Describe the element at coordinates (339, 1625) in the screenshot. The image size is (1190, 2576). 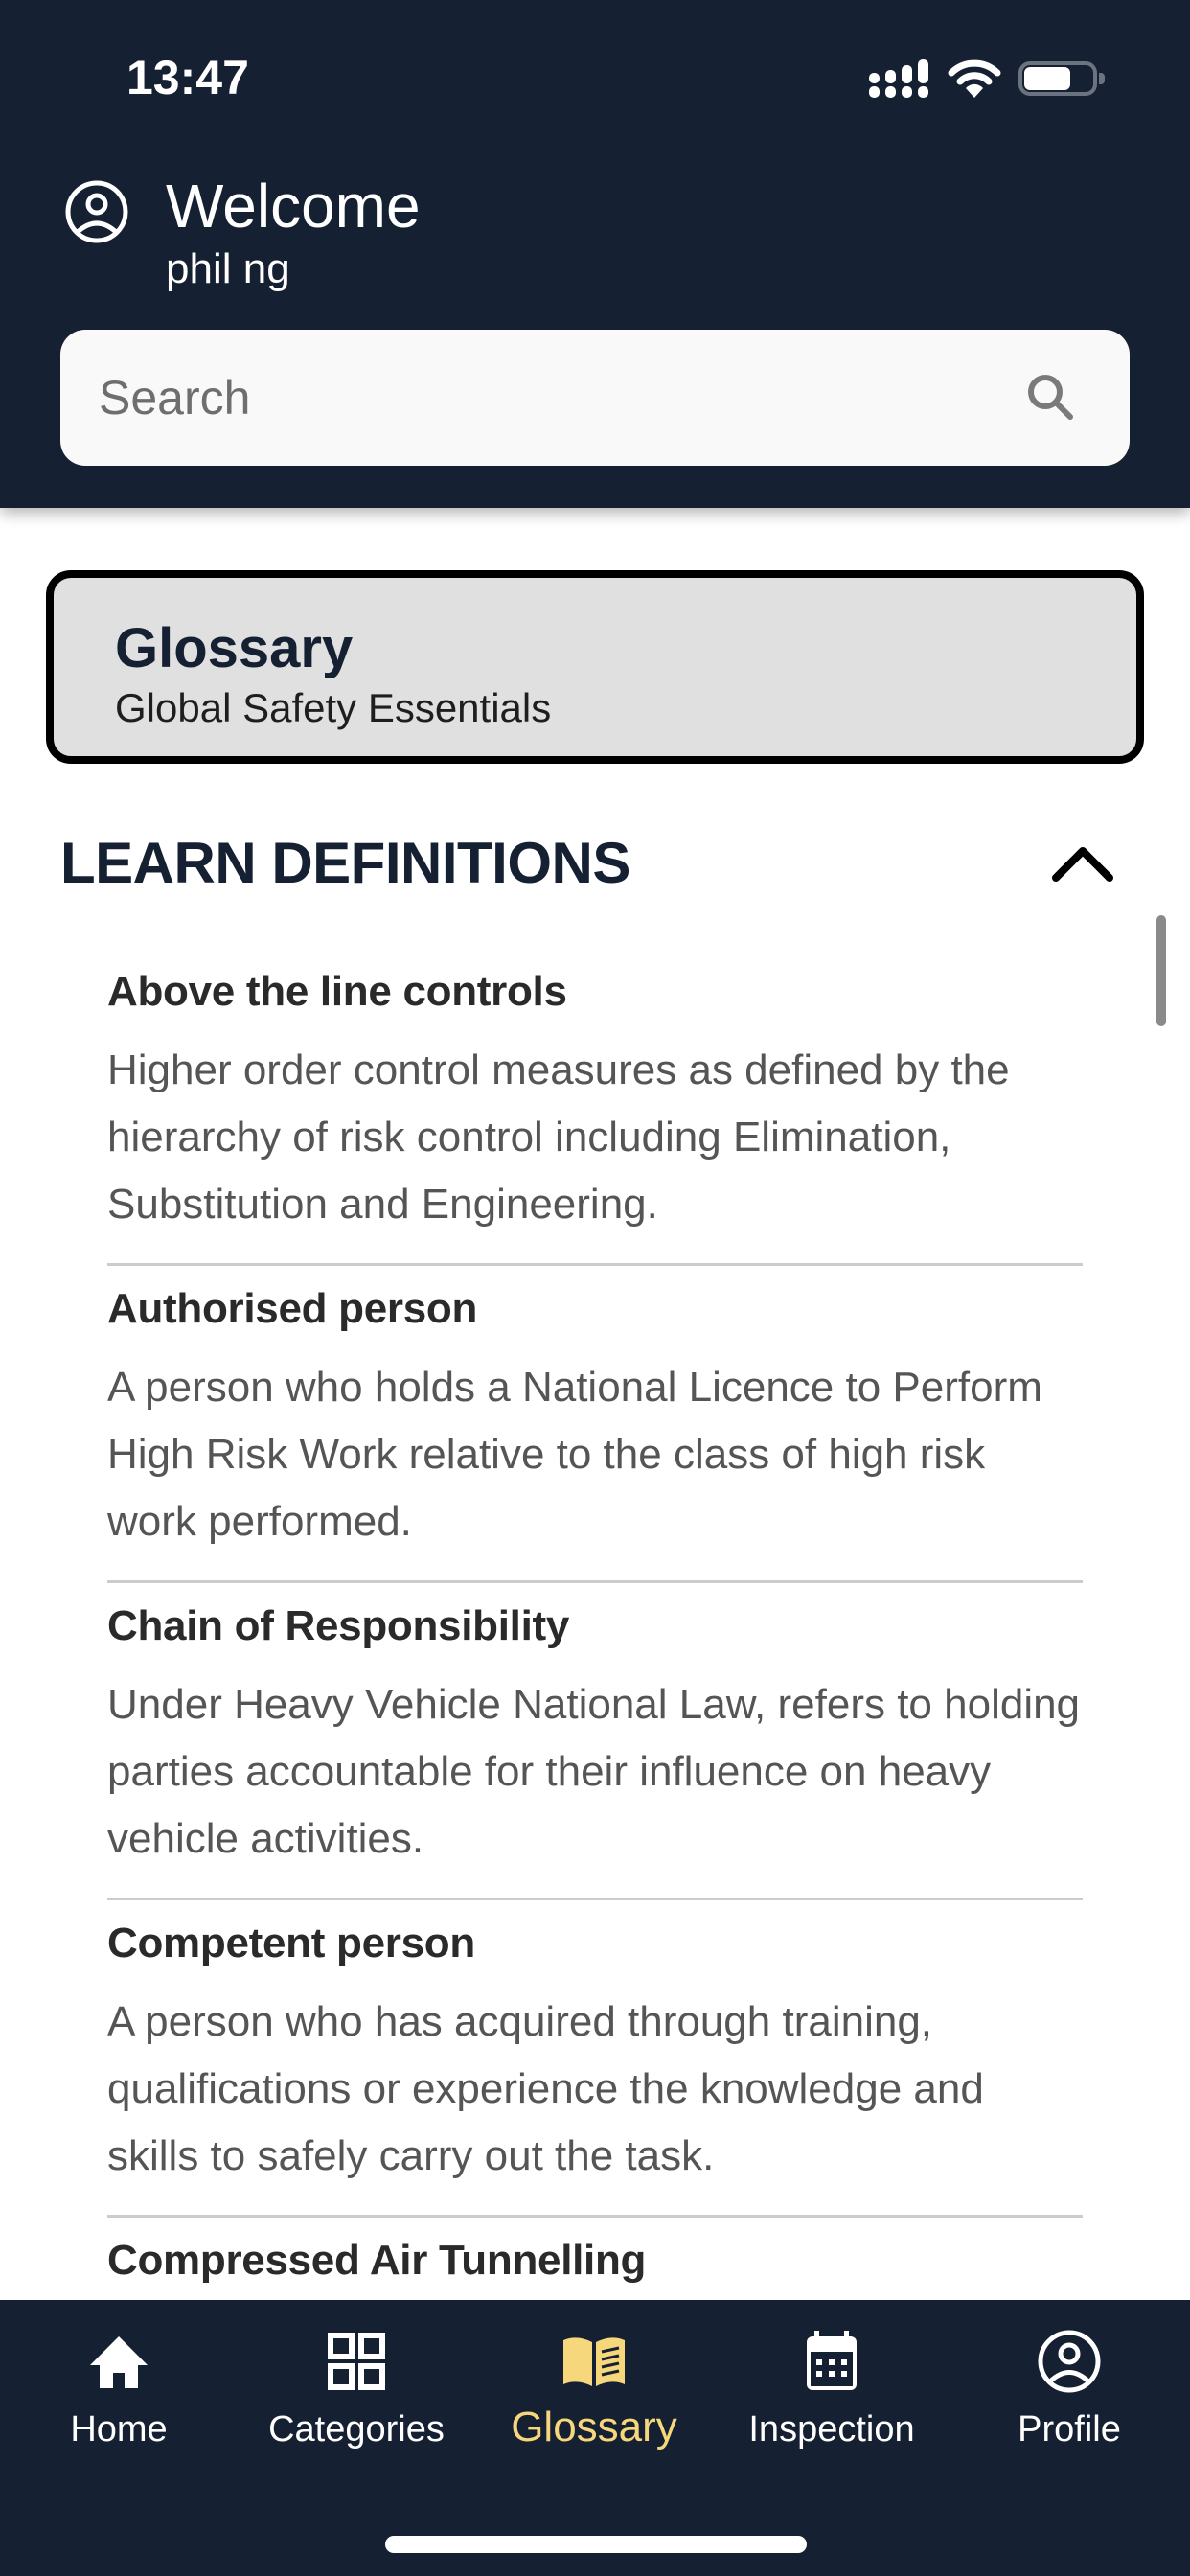
I see `definition-term: Chain of Responsibility` at that location.